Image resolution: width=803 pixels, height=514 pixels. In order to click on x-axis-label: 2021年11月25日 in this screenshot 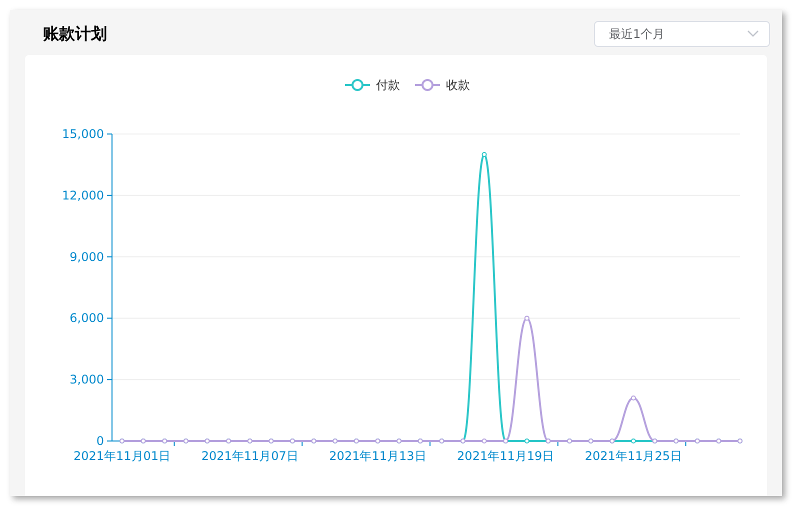, I will do `click(633, 456)`.